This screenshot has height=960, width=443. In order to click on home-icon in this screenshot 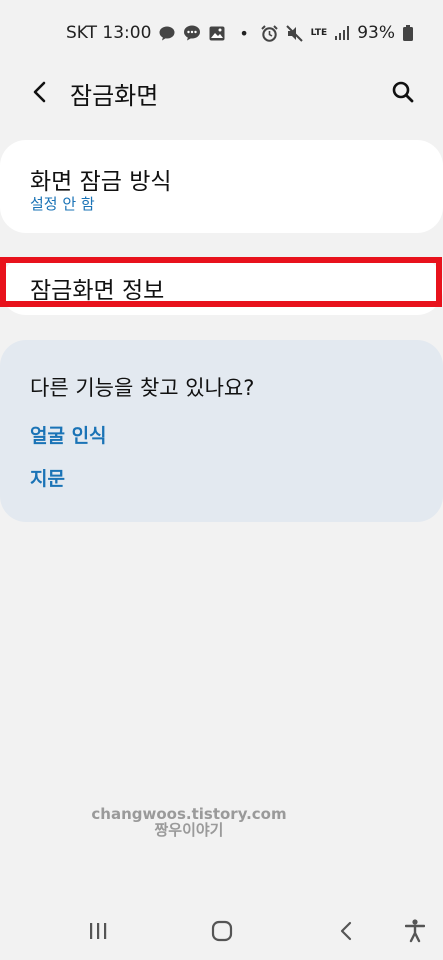, I will do `click(222, 931)`.